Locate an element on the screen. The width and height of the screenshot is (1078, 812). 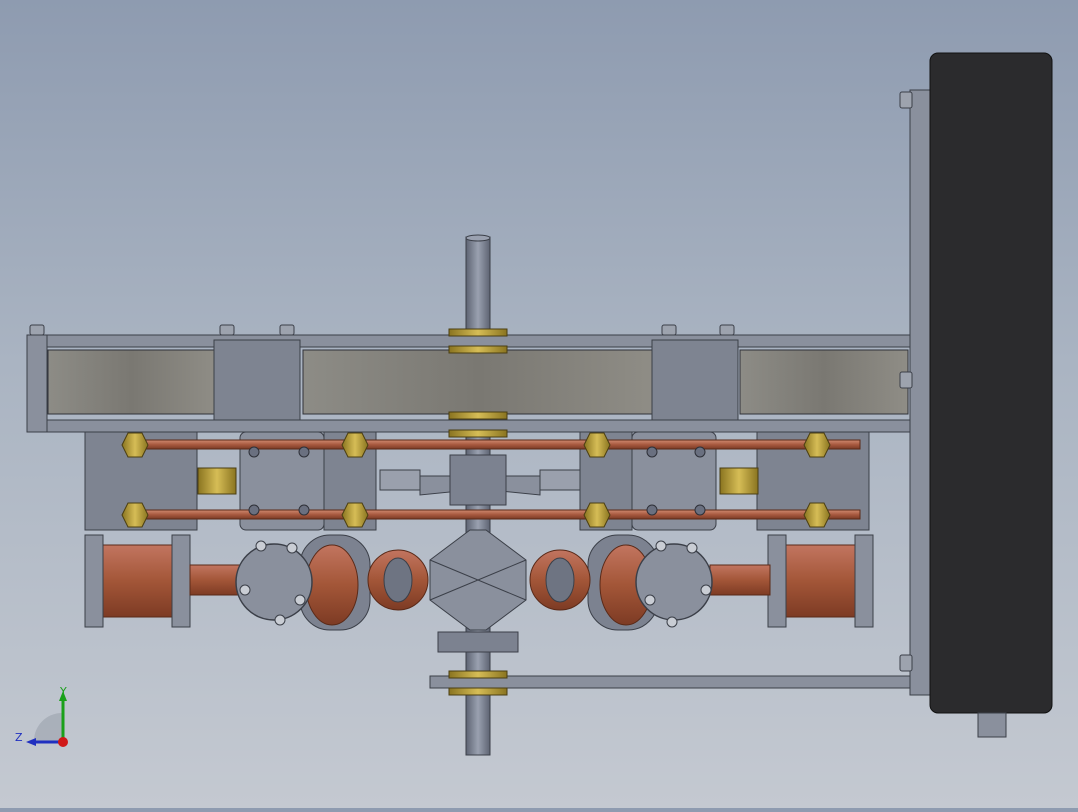
view-triad-icon: Y Z is located at coordinates (45, 720).